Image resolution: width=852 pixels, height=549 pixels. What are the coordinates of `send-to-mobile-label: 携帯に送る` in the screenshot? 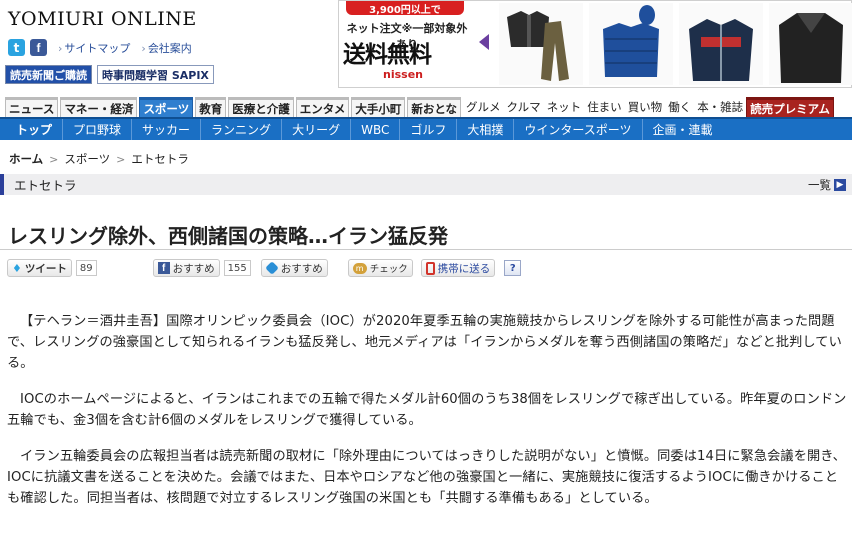 It's located at (464, 268).